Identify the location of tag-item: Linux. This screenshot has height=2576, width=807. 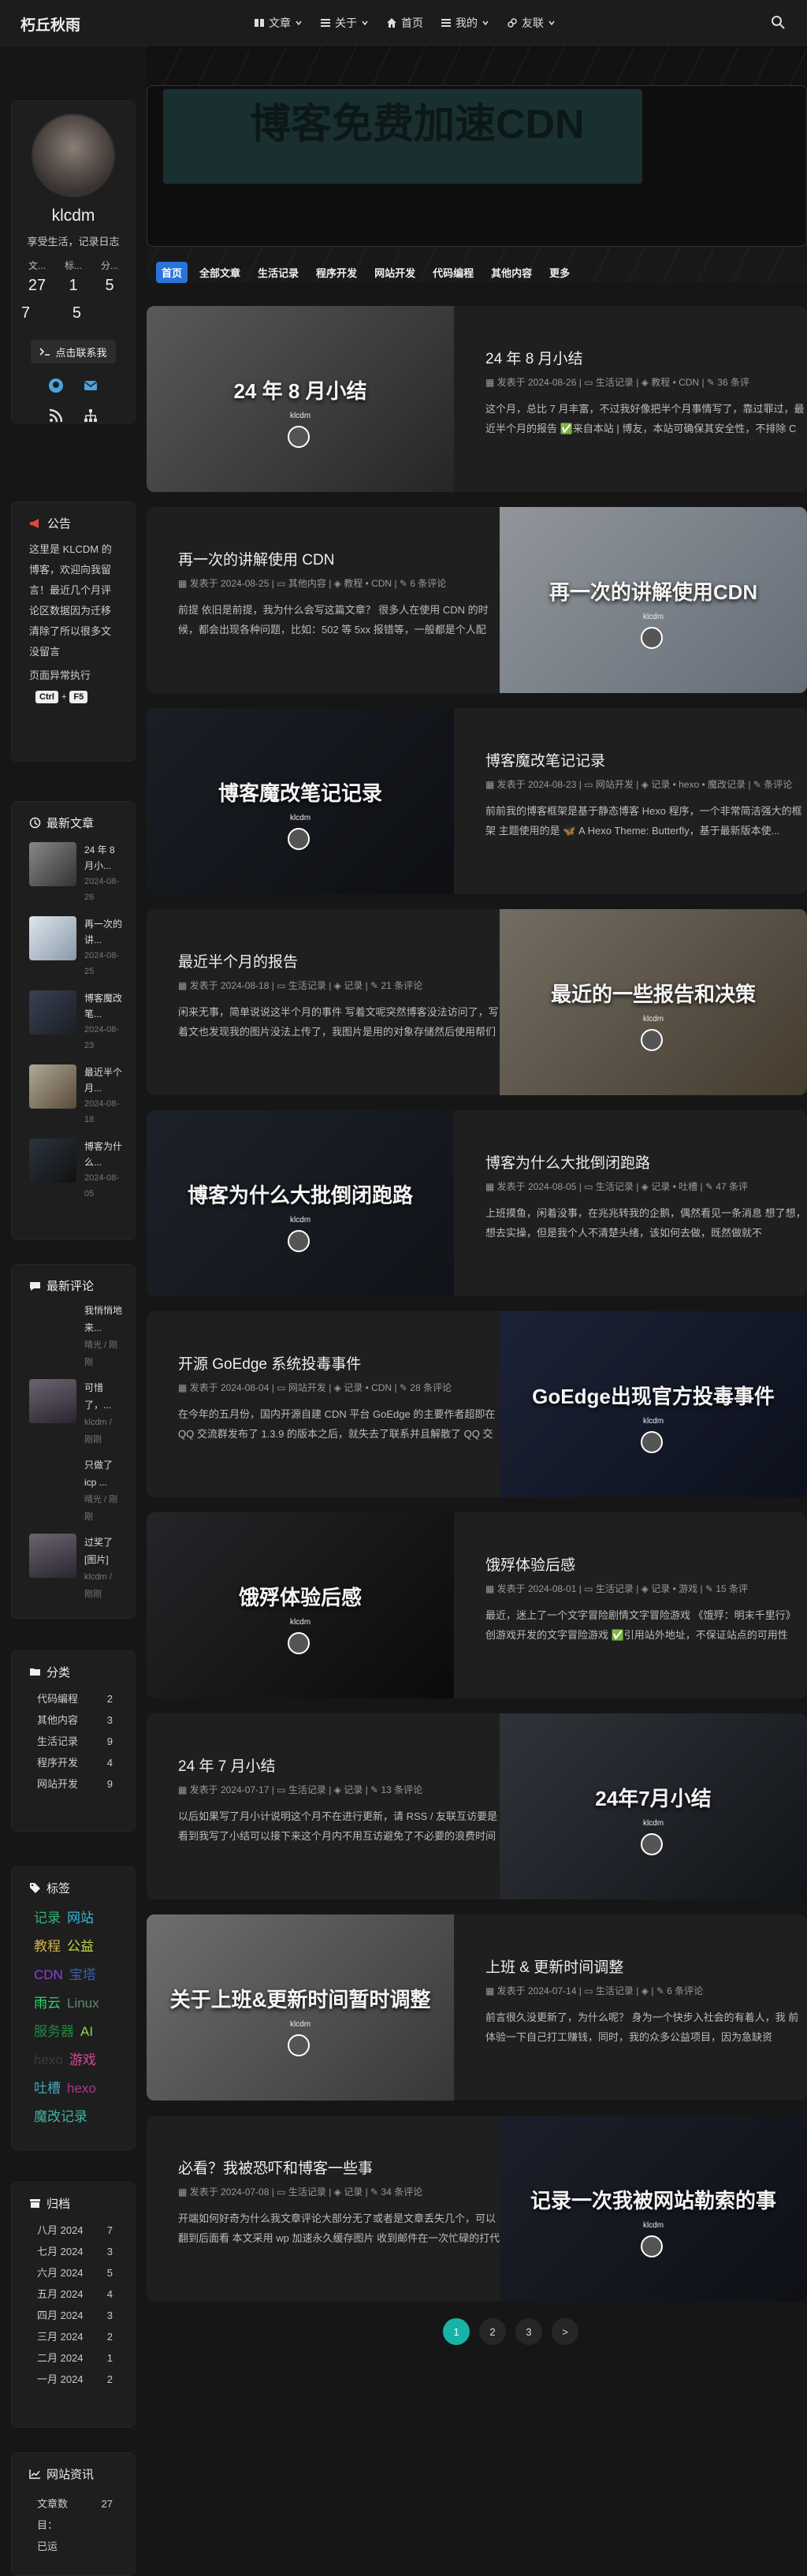
(83, 2003).